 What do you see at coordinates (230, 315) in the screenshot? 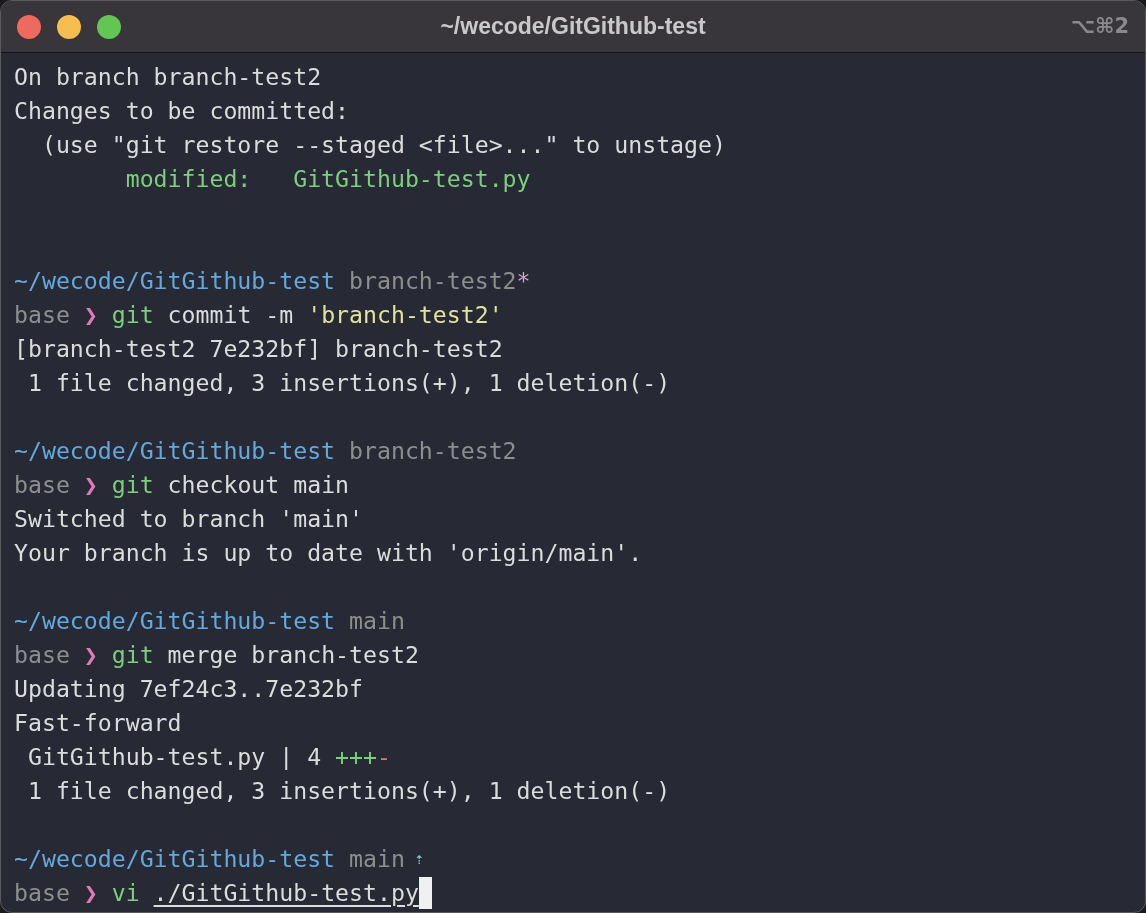
I see `command-args: commit -m` at bounding box center [230, 315].